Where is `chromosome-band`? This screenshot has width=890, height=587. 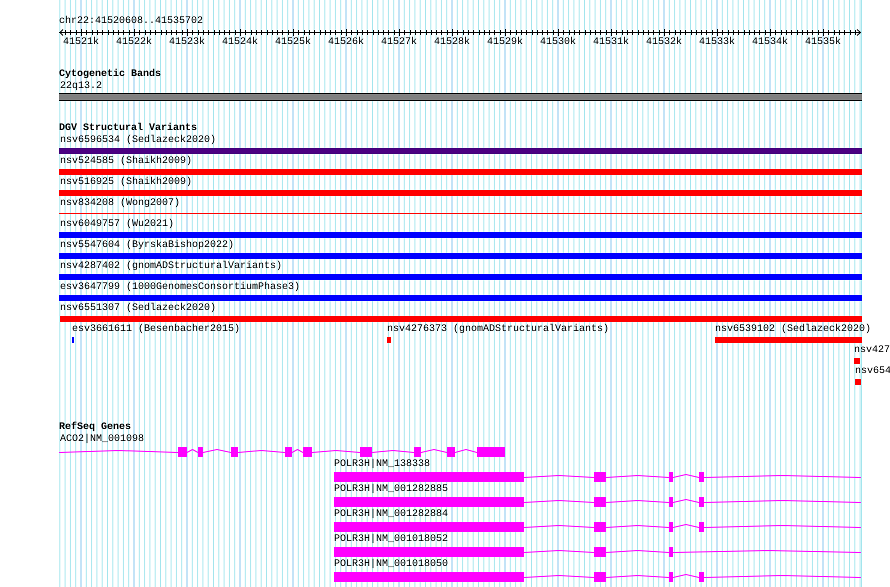
chromosome-band is located at coordinates (460, 97).